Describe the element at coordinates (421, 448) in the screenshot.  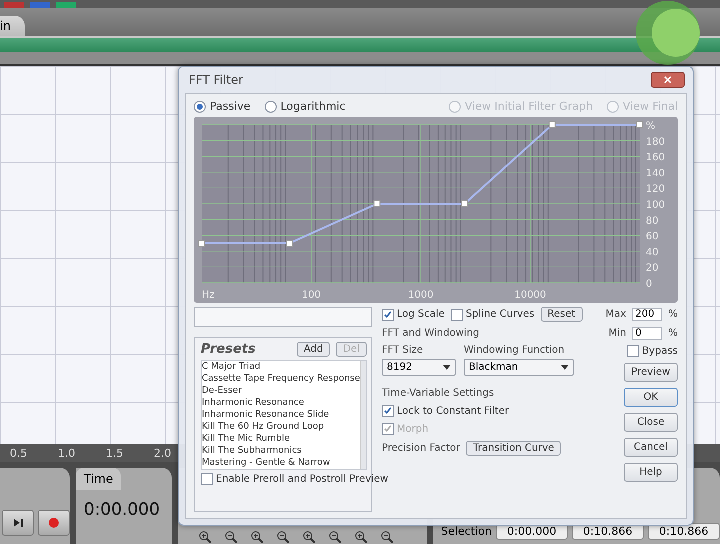
I see `precision-label: Precision Factor` at that location.